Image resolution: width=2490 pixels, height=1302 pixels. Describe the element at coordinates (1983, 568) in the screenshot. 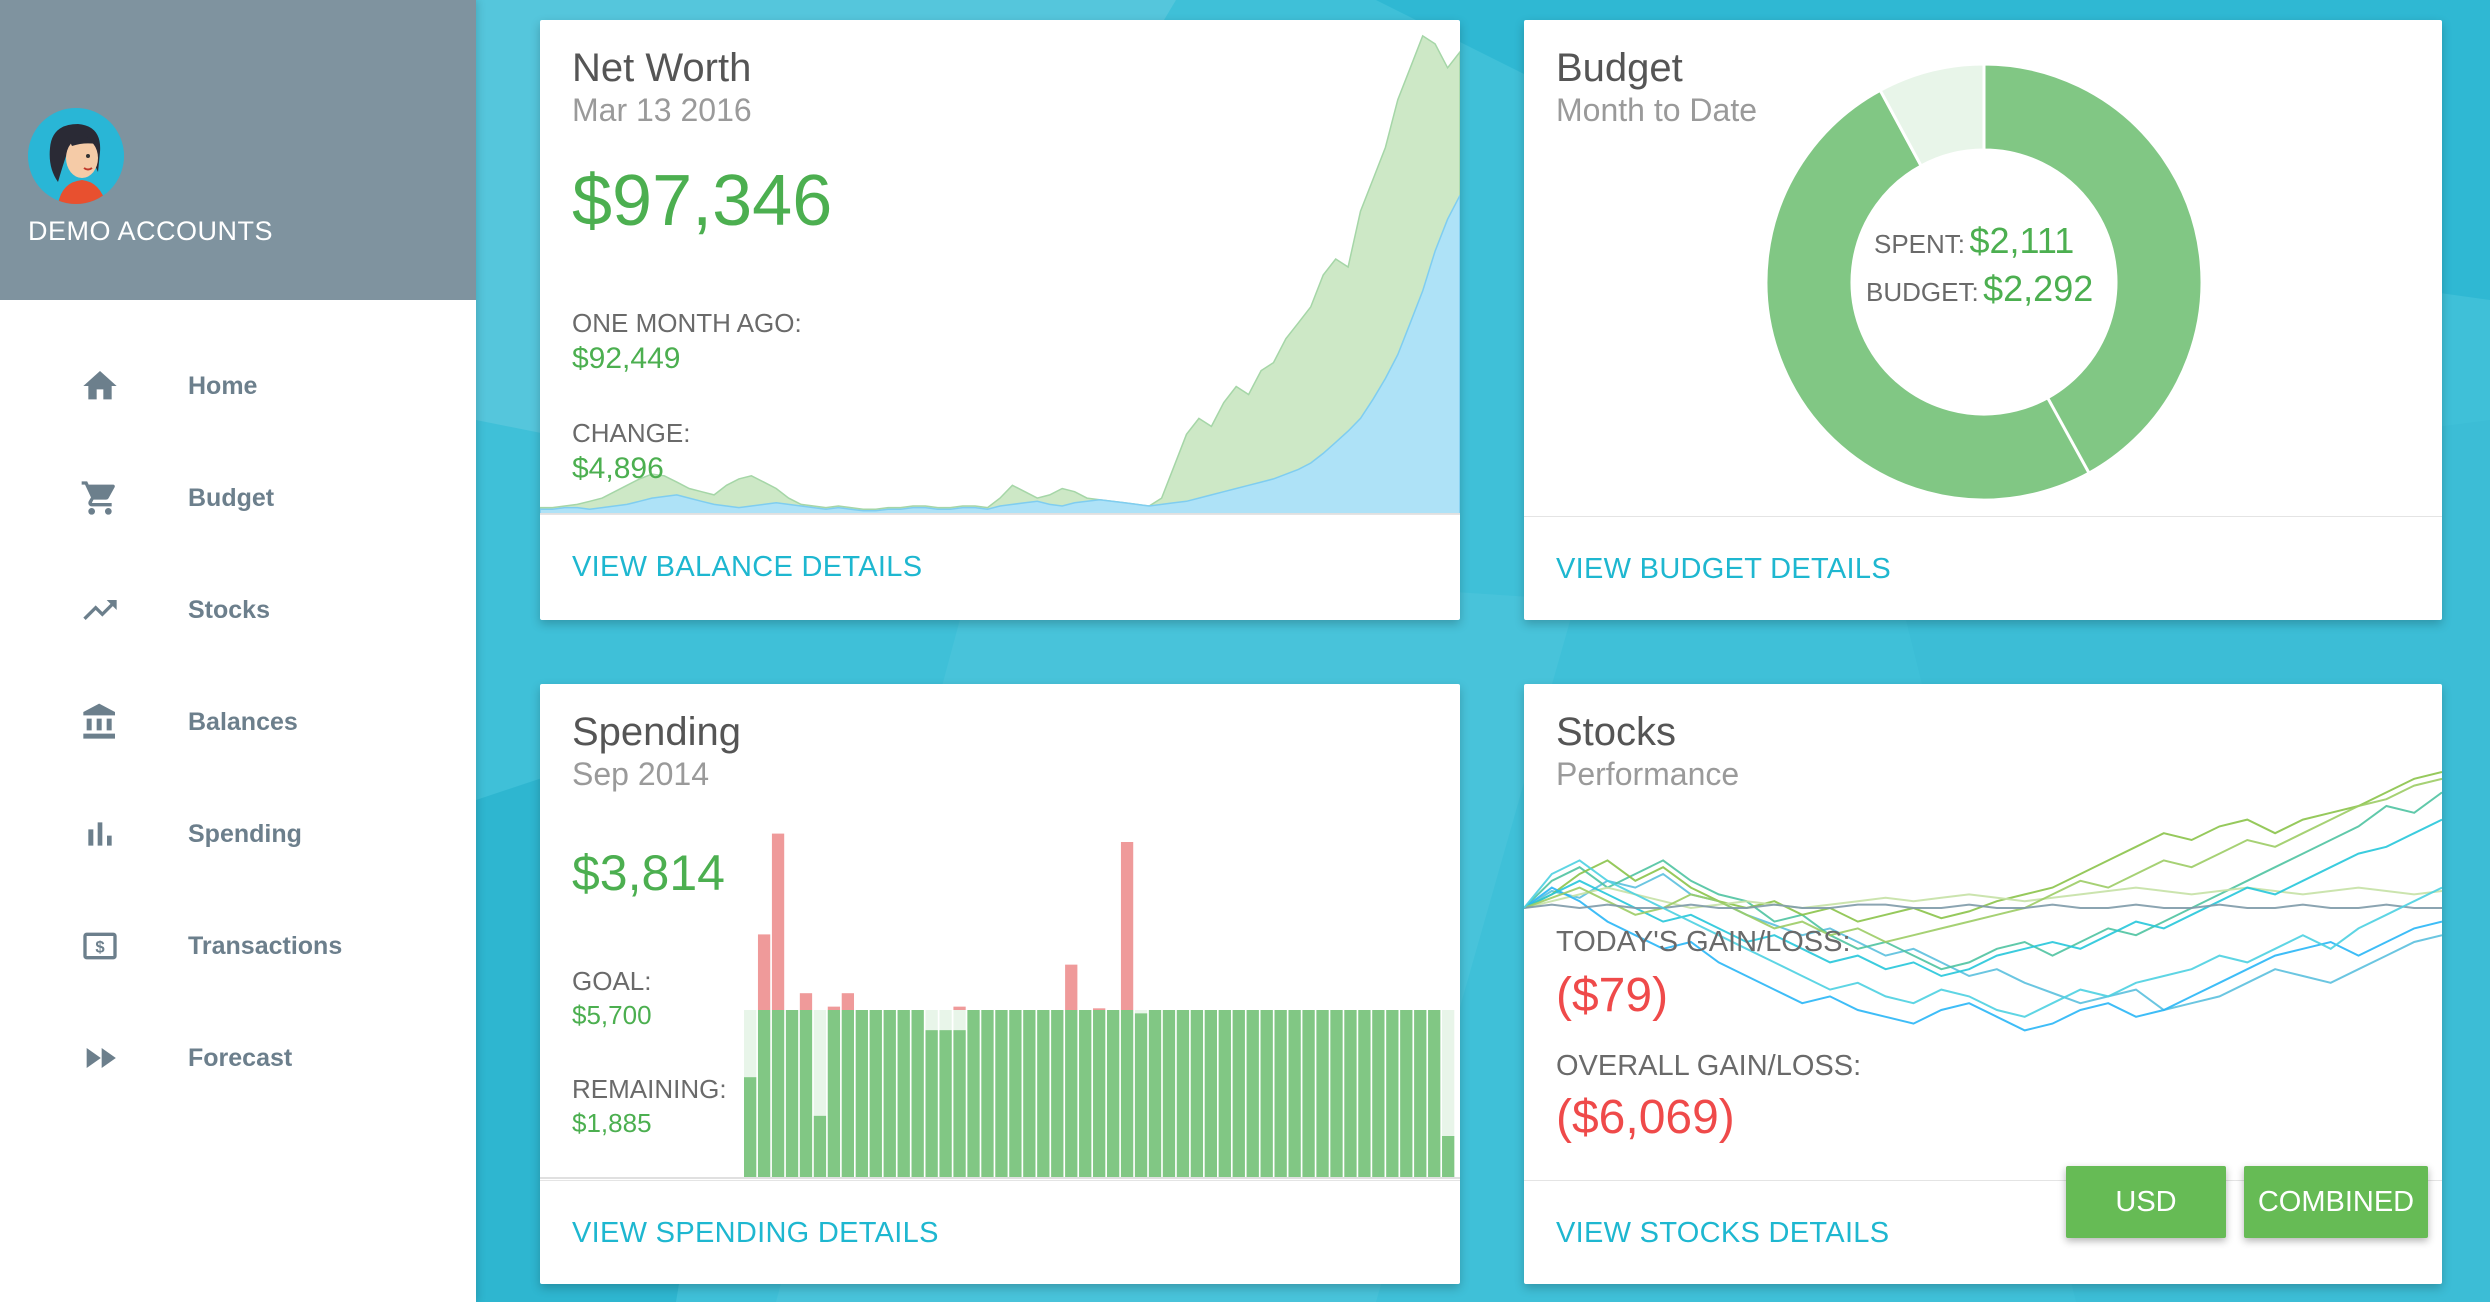

I see `card-footer: VIEW BUDGET DETAILS` at that location.